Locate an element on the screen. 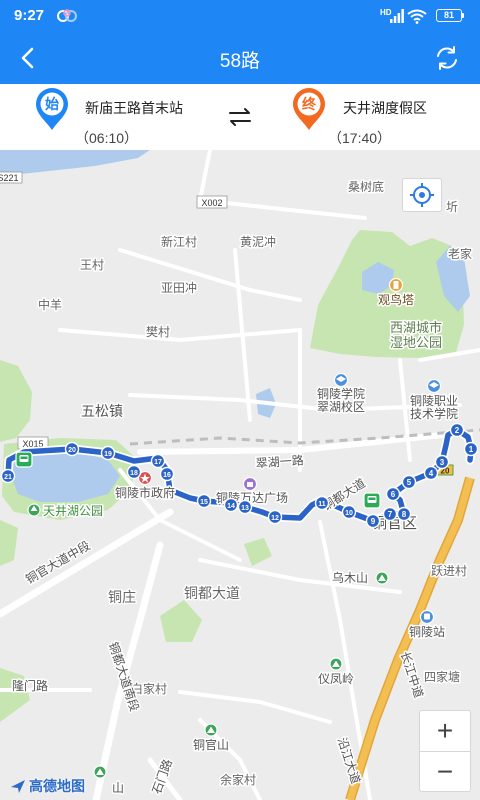 This screenshot has width=480, height=800. route-stop: 4 is located at coordinates (431, 473).